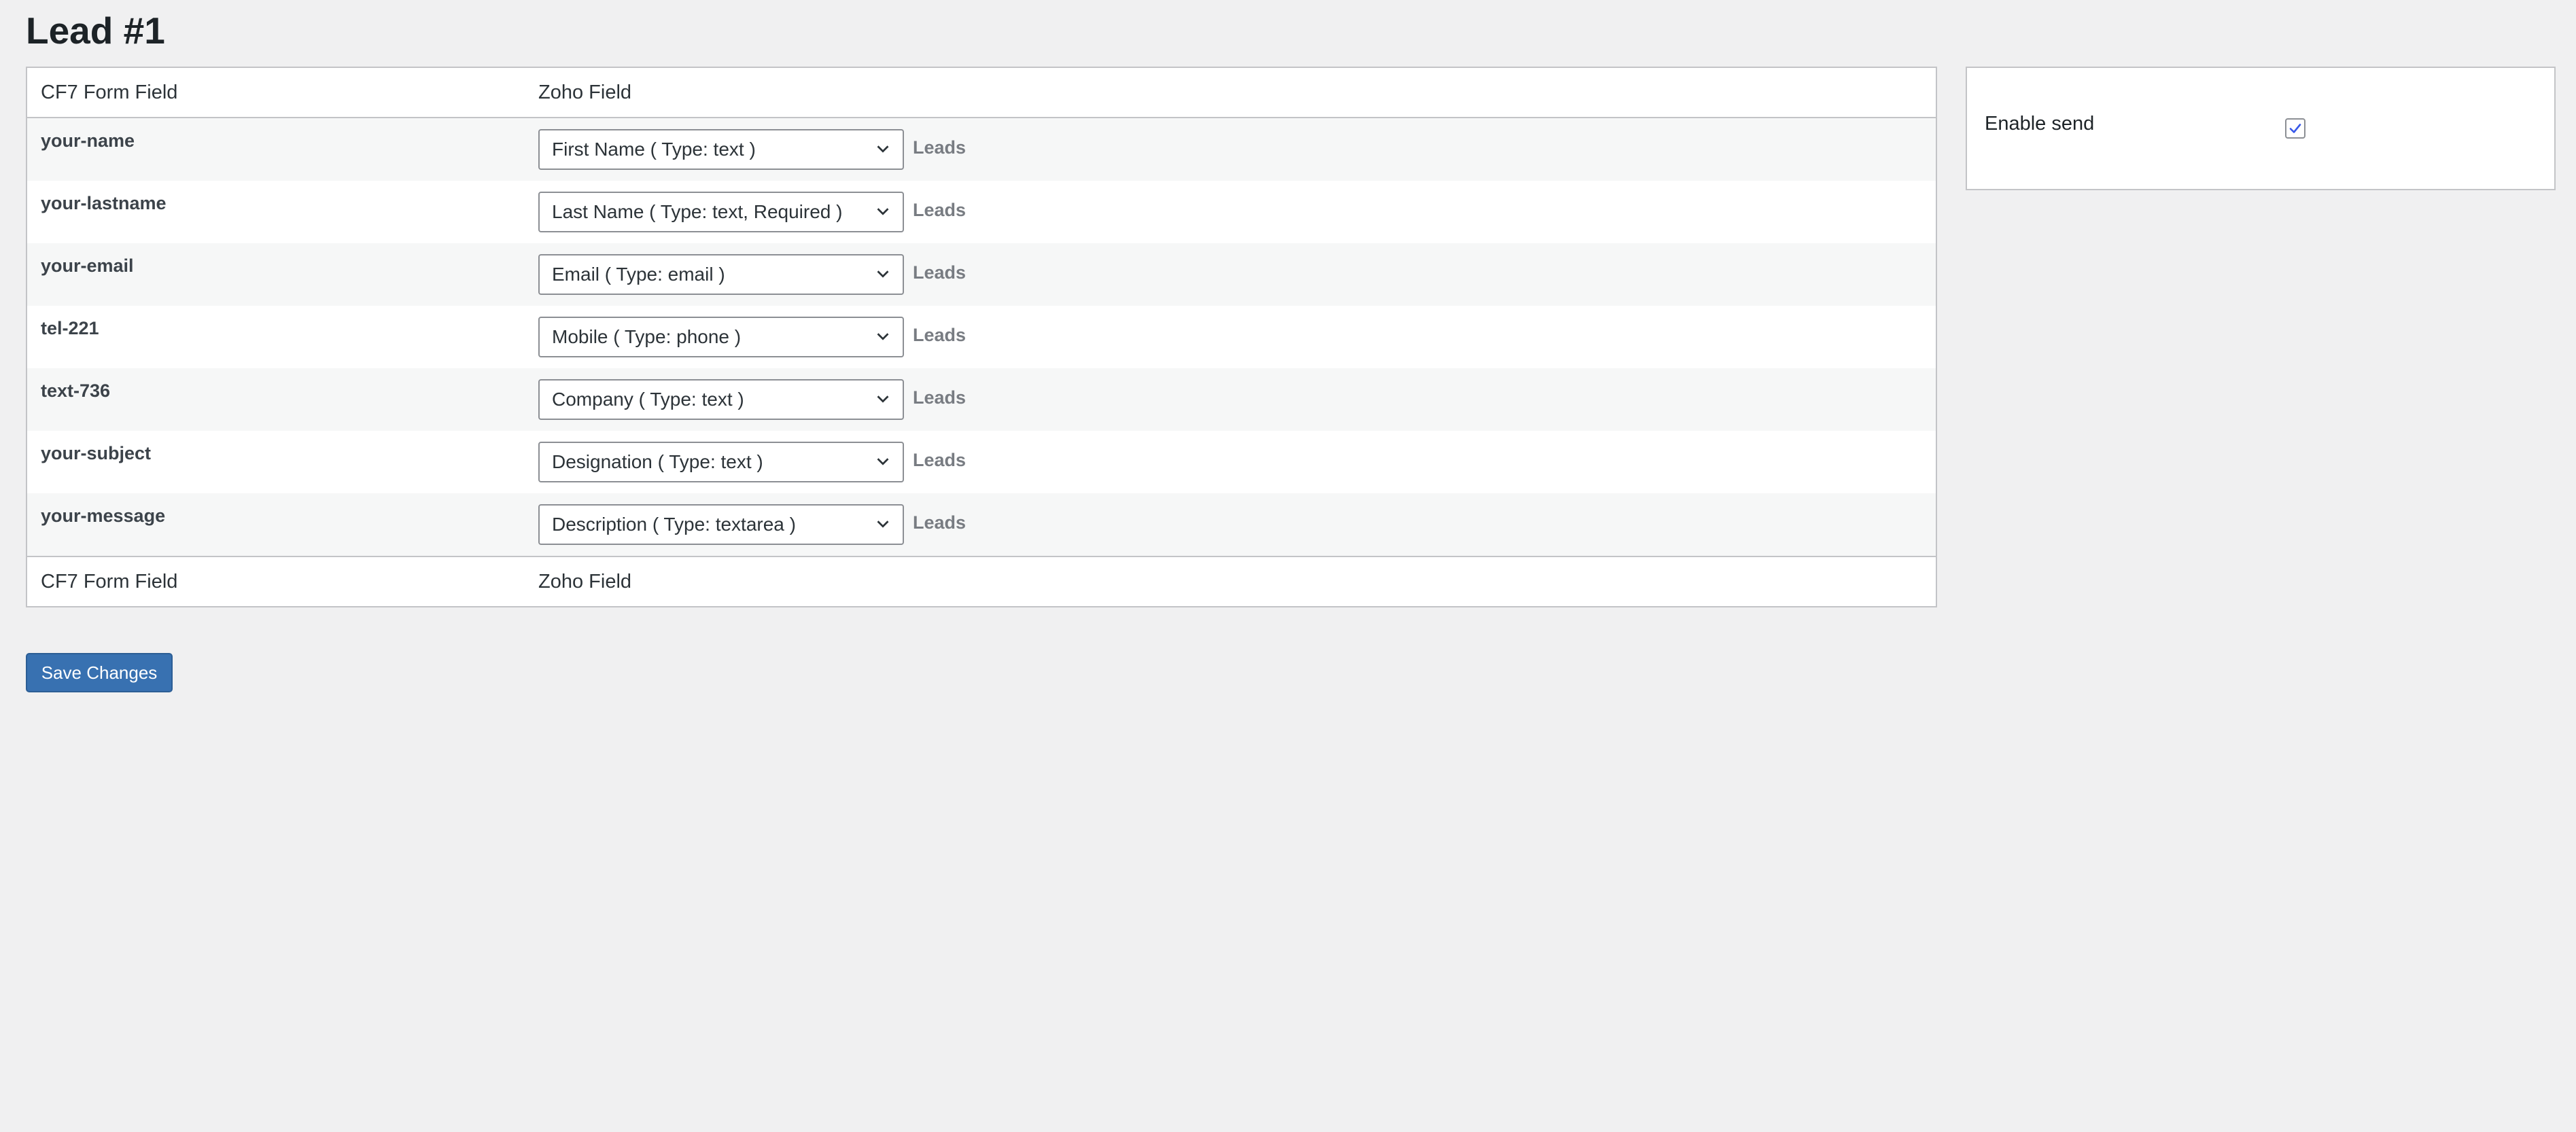  I want to click on checkmark-icon, so click(2295, 128).